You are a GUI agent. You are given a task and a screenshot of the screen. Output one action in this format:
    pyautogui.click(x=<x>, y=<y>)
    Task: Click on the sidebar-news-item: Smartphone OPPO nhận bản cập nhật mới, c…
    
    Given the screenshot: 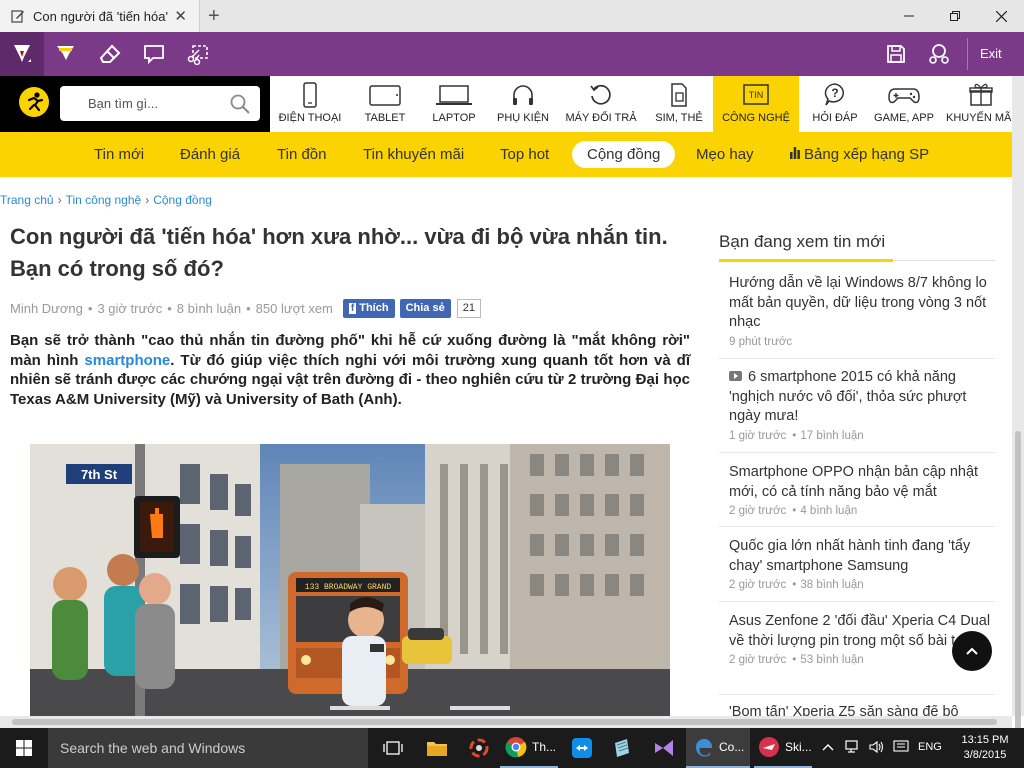 What is the action you would take?
    pyautogui.click(x=857, y=495)
    